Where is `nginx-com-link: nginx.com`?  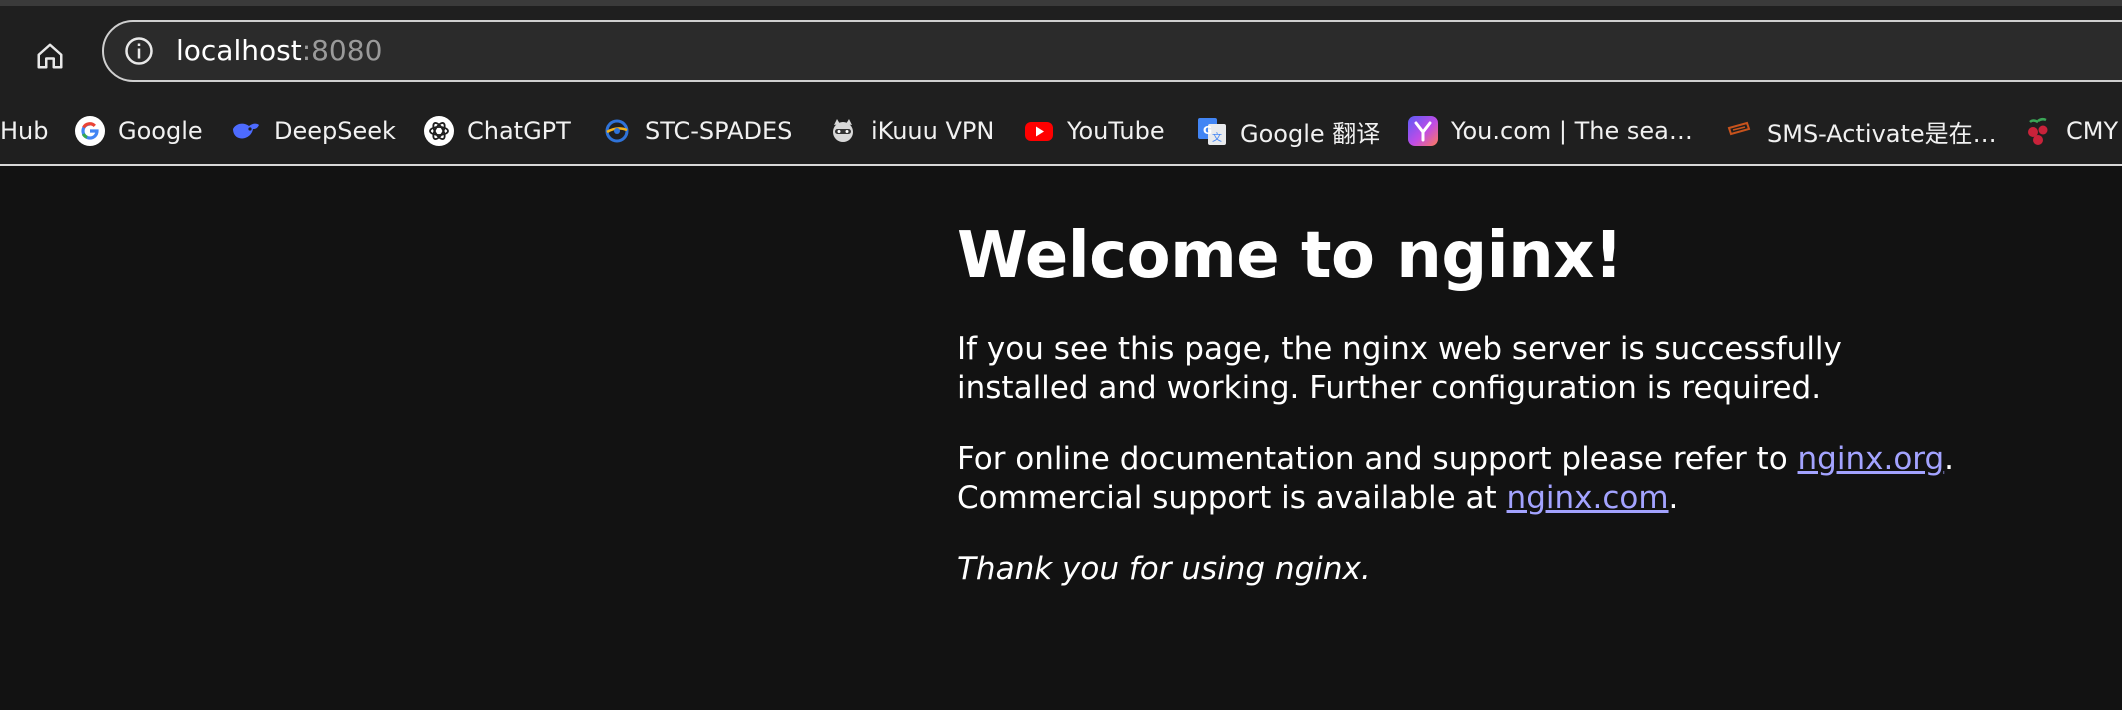
nginx-com-link: nginx.com is located at coordinates (1588, 498).